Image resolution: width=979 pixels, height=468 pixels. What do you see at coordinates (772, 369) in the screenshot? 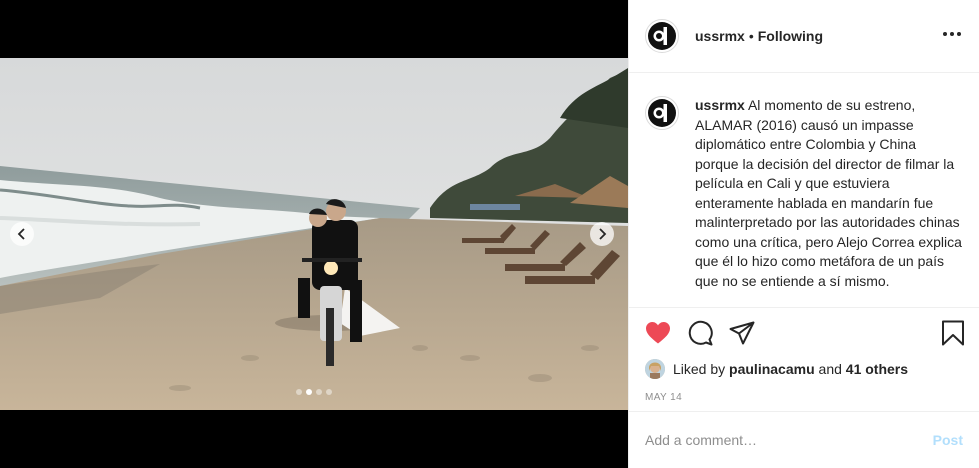
I see `liker-username: paulinacamu` at bounding box center [772, 369].